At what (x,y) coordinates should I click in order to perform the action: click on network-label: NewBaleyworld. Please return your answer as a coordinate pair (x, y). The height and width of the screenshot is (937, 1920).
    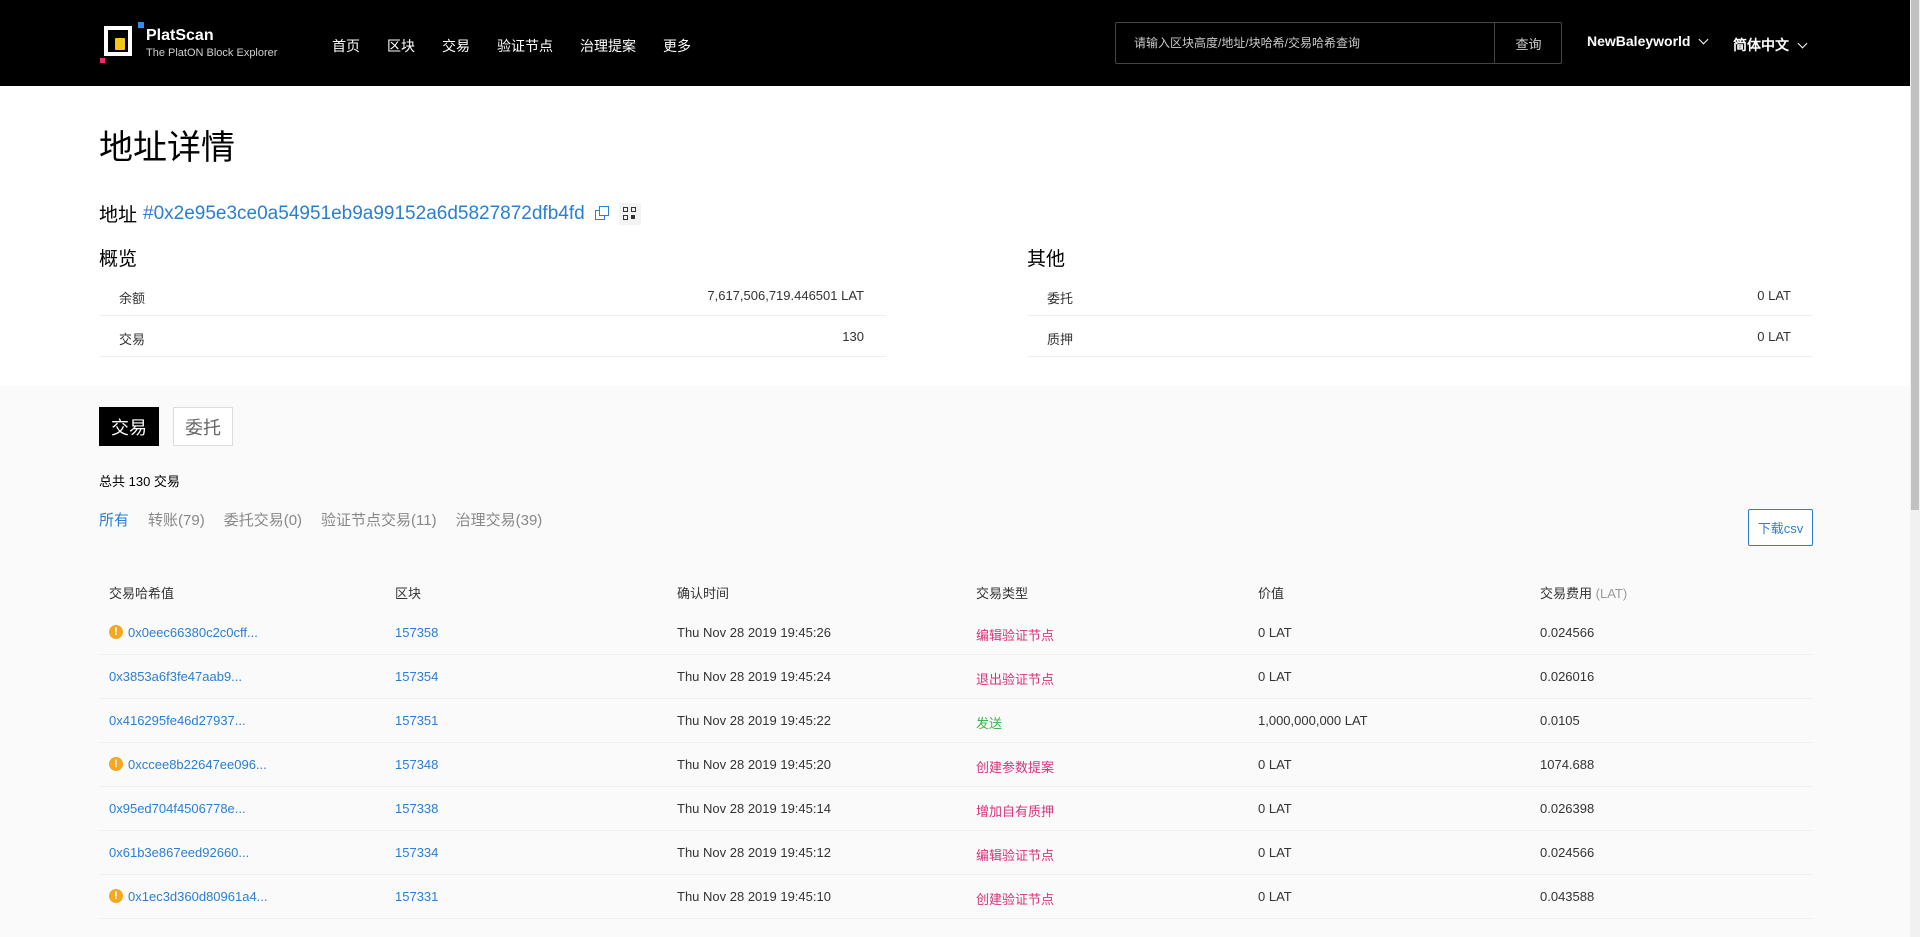
    Looking at the image, I should click on (1639, 41).